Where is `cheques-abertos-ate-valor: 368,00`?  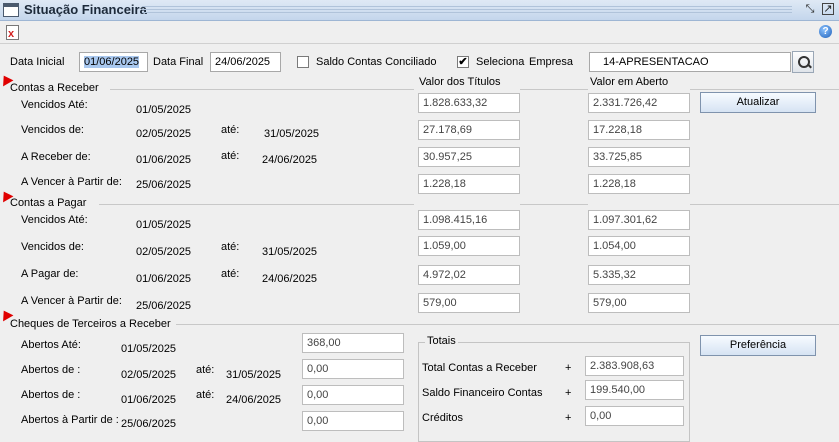 cheques-abertos-ate-valor: 368,00 is located at coordinates (353, 343).